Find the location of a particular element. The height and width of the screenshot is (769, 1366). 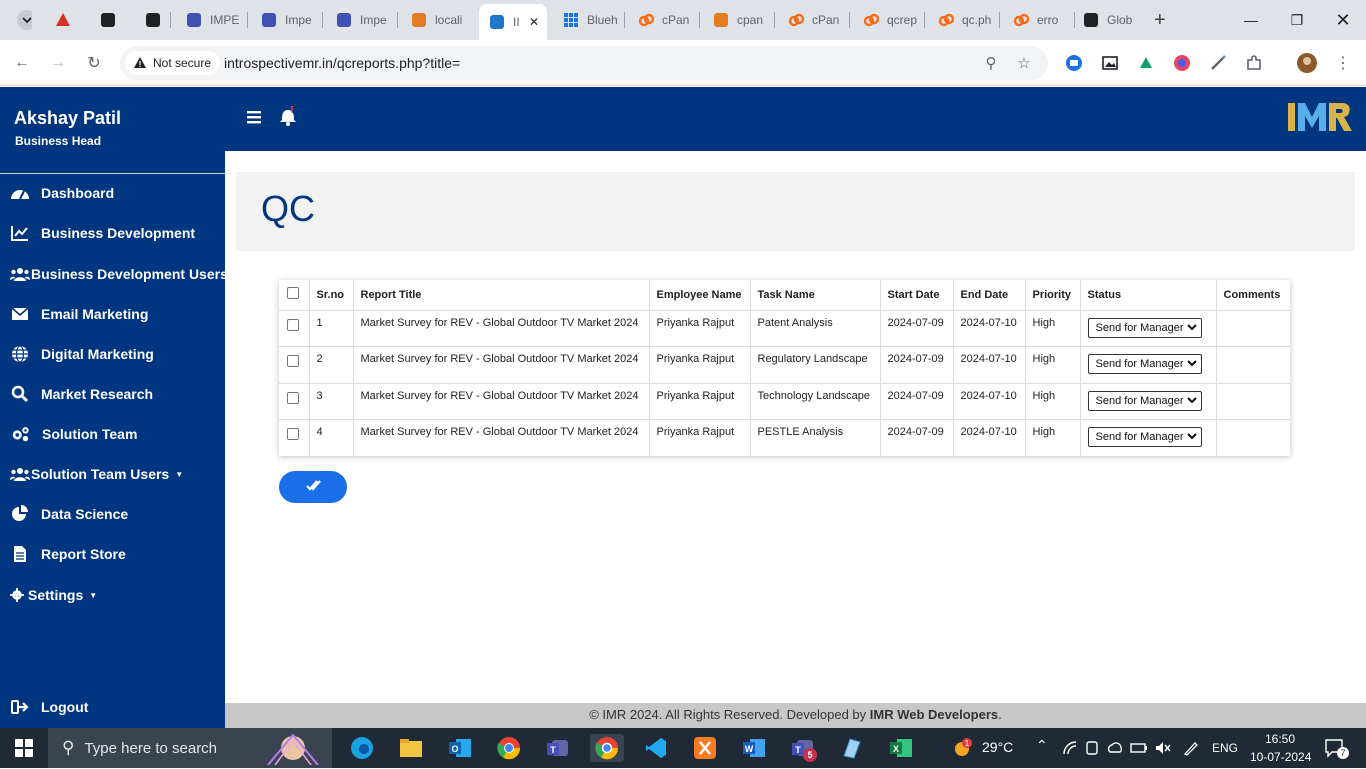

weather-icon: 1 is located at coordinates (963, 748).